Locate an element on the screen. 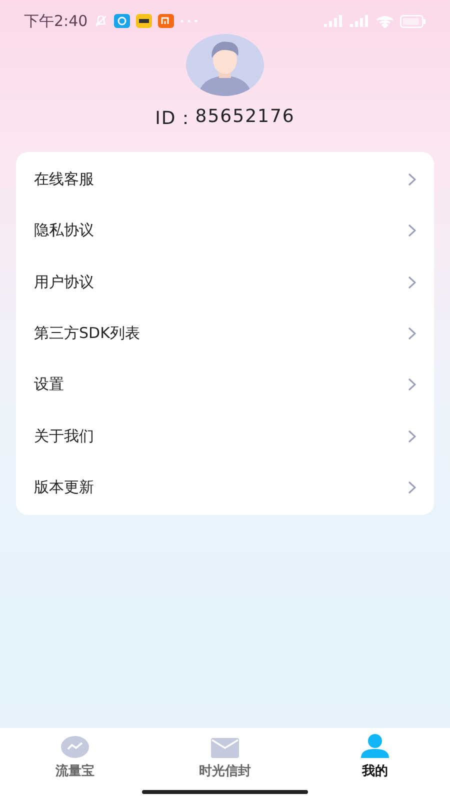 The image size is (450, 800). user-id: 85652176 is located at coordinates (245, 117).